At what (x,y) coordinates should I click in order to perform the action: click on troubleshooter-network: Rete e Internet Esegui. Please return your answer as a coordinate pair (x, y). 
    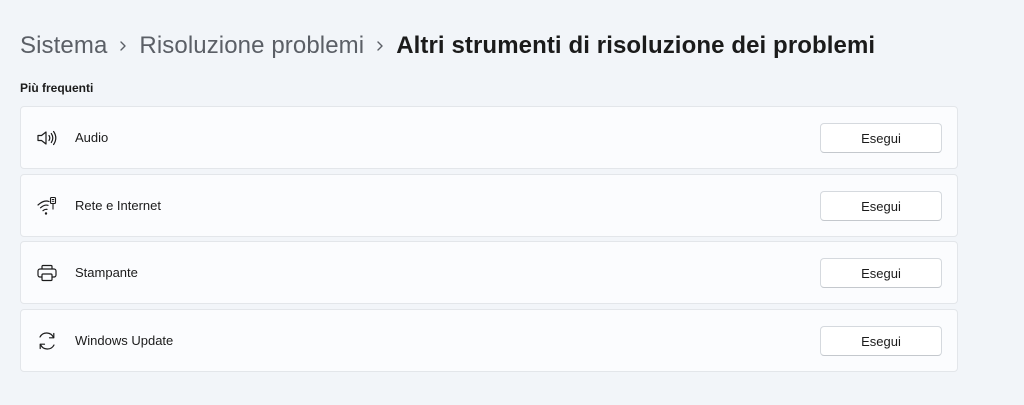
    Looking at the image, I should click on (489, 205).